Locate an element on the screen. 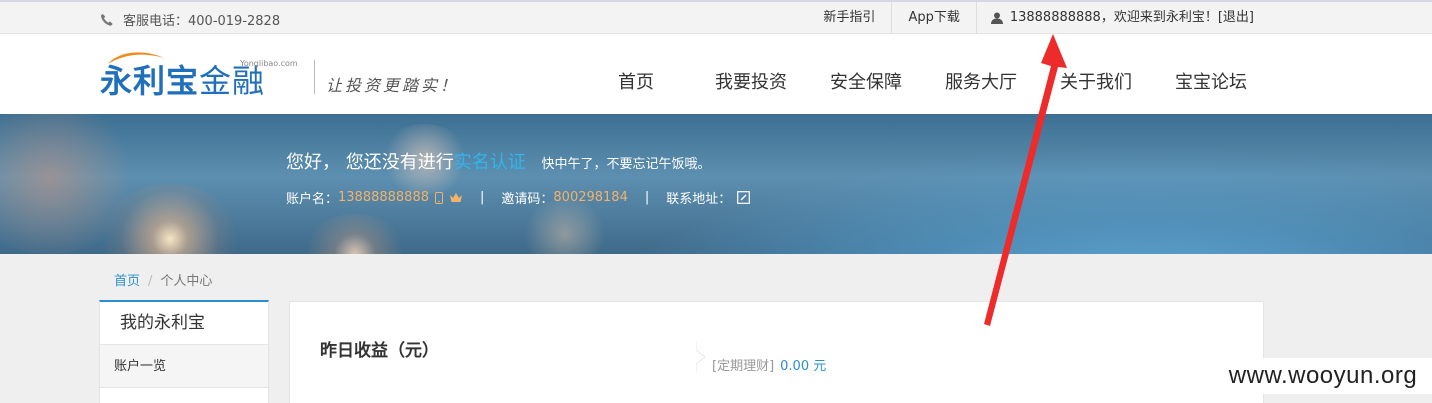  newbie-guide-link: 新手指引 is located at coordinates (849, 18).